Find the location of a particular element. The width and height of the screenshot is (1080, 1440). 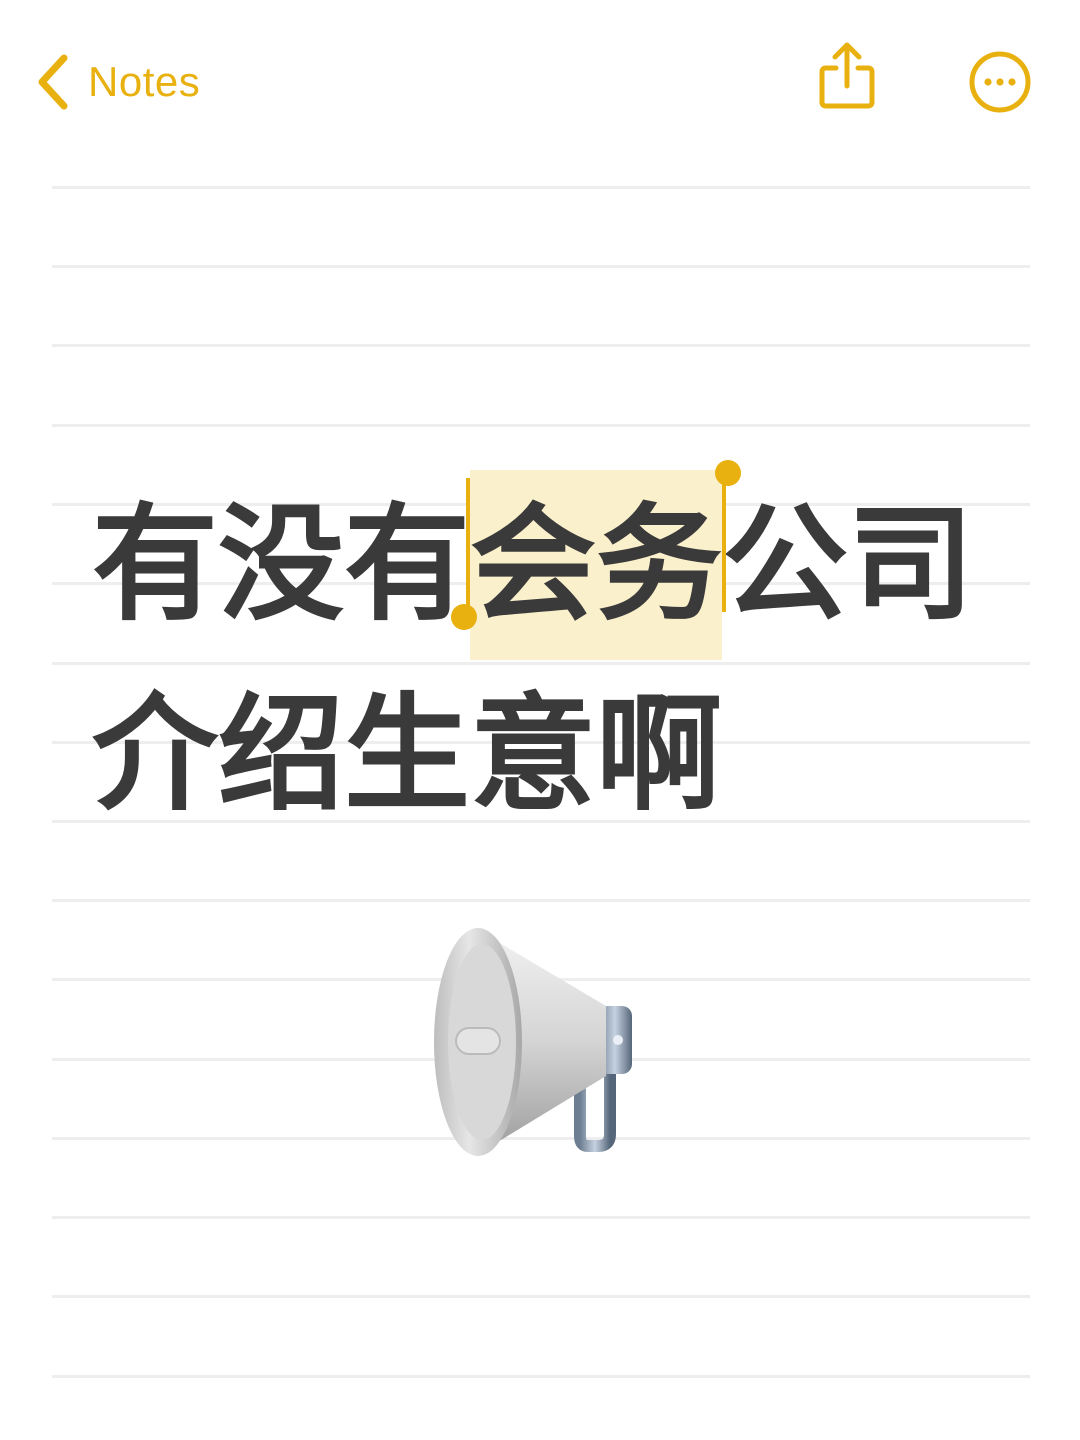

note-text-before-selection: 有没有 is located at coordinates (281, 564).